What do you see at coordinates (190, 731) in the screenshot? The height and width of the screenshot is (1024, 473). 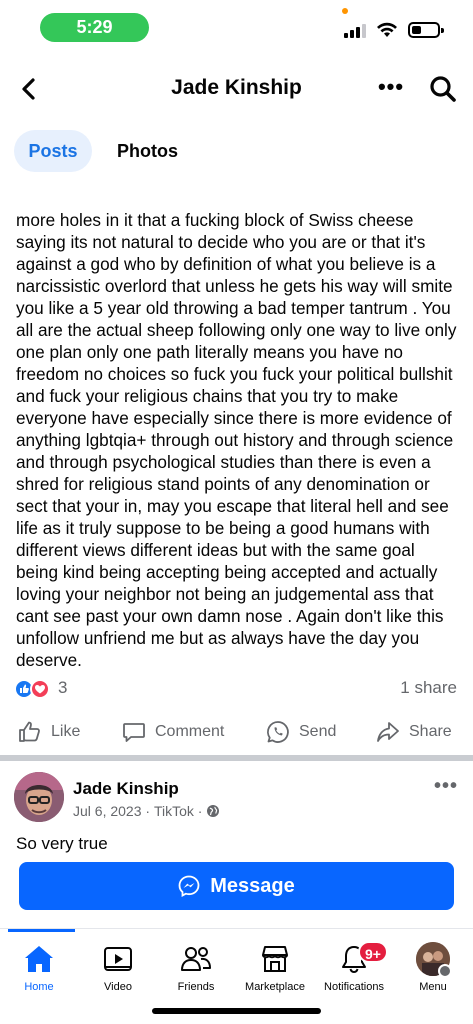 I see `comment-label: Comment` at bounding box center [190, 731].